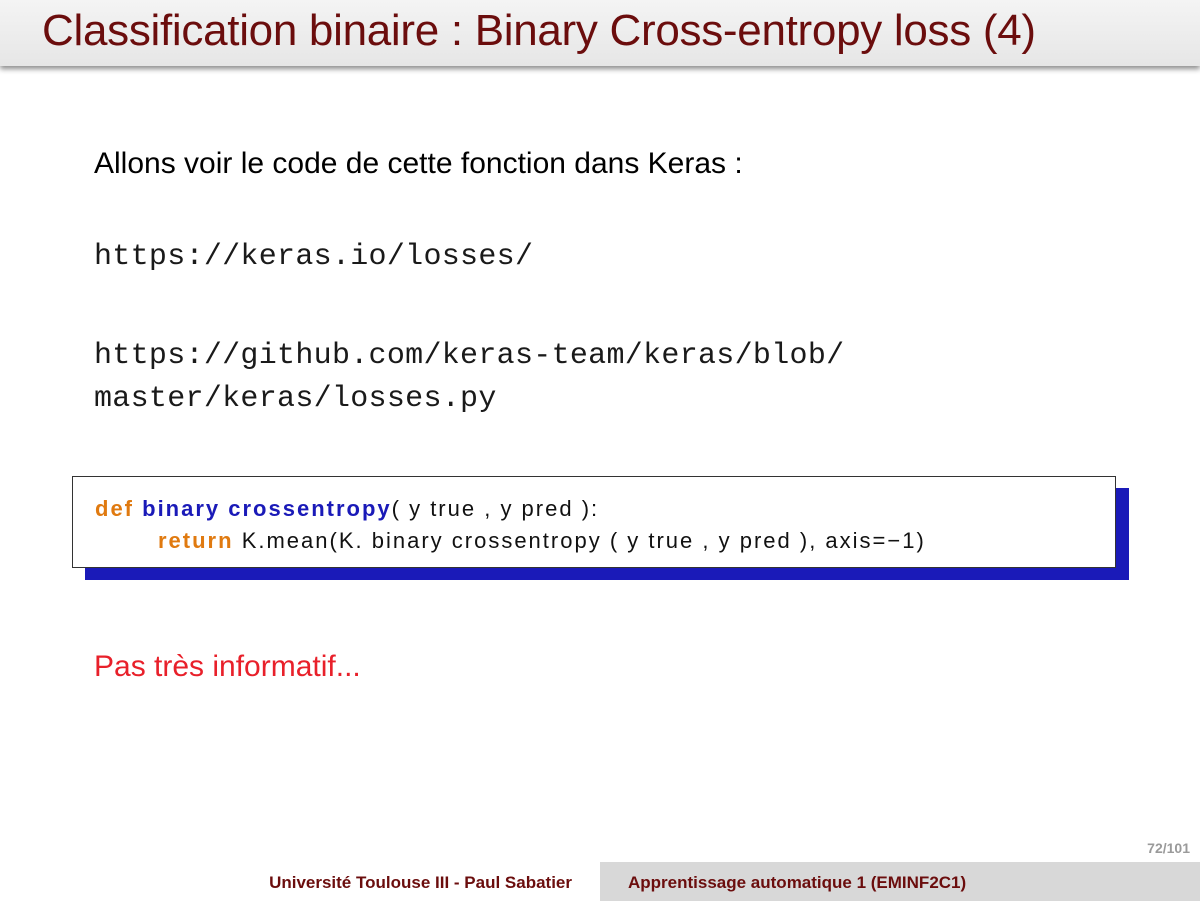 The width and height of the screenshot is (1200, 901). I want to click on footer-course: Apprentissage automatique 1 (EMINF2C1), so click(900, 881).